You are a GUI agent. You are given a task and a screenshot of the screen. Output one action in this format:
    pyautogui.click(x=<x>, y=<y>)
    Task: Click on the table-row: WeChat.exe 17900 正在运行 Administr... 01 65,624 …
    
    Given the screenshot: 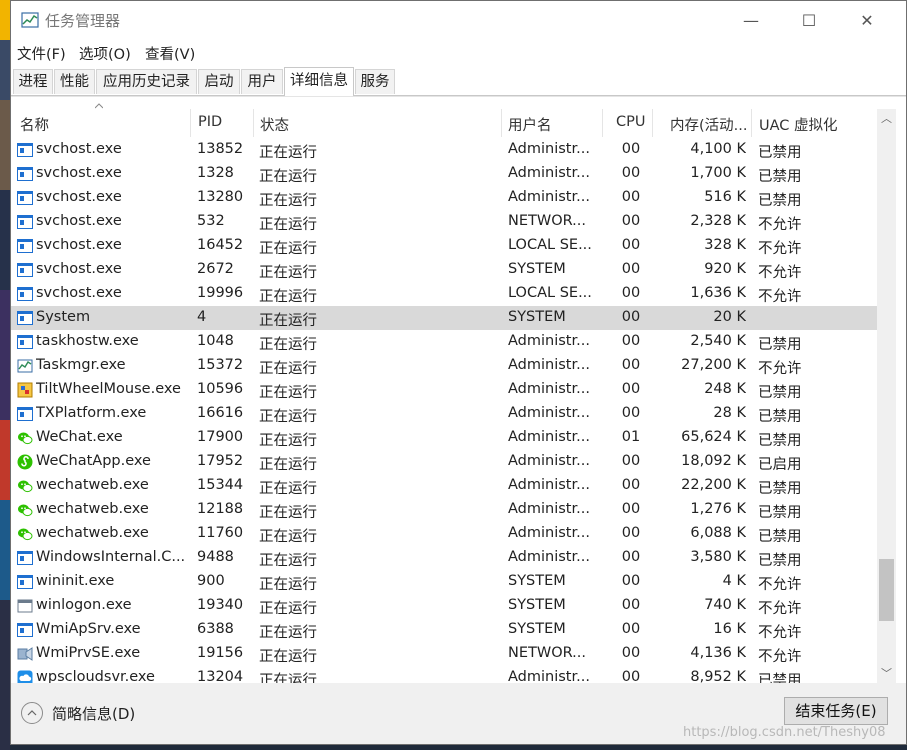 What is the action you would take?
    pyautogui.click(x=444, y=438)
    